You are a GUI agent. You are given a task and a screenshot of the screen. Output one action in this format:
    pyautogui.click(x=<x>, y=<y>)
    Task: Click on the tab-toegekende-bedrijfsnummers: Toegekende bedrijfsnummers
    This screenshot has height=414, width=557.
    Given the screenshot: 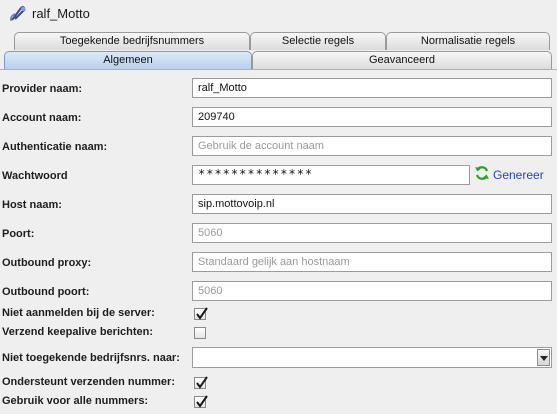 What is the action you would take?
    pyautogui.click(x=132, y=41)
    